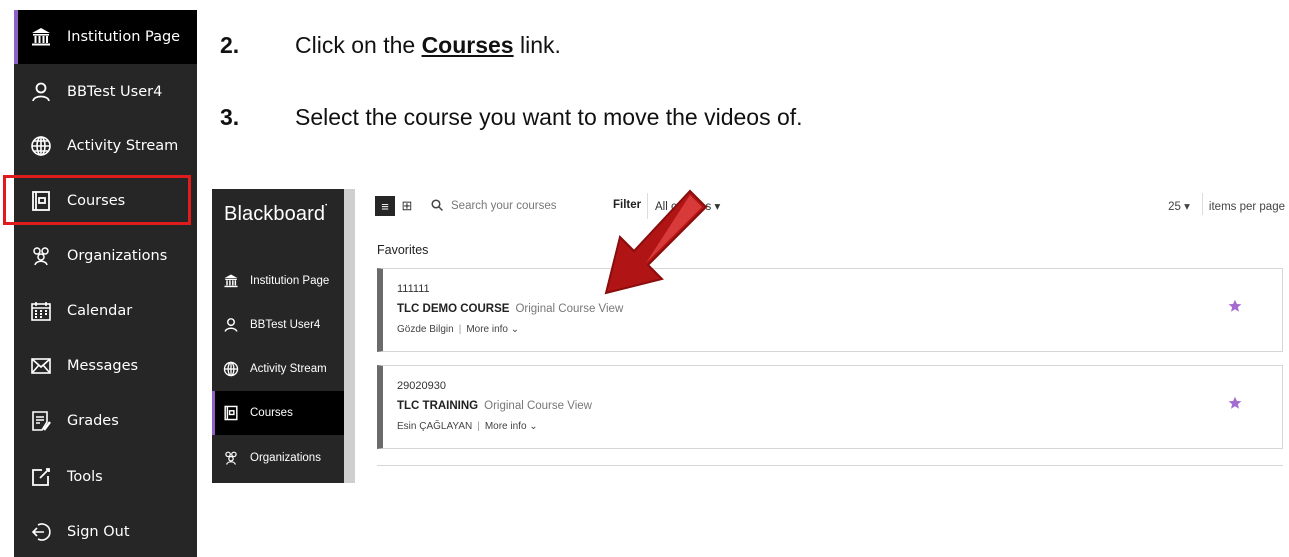 The height and width of the screenshot is (557, 1289). Describe the element at coordinates (421, 386) in the screenshot. I see `course-id: 29020930` at that location.